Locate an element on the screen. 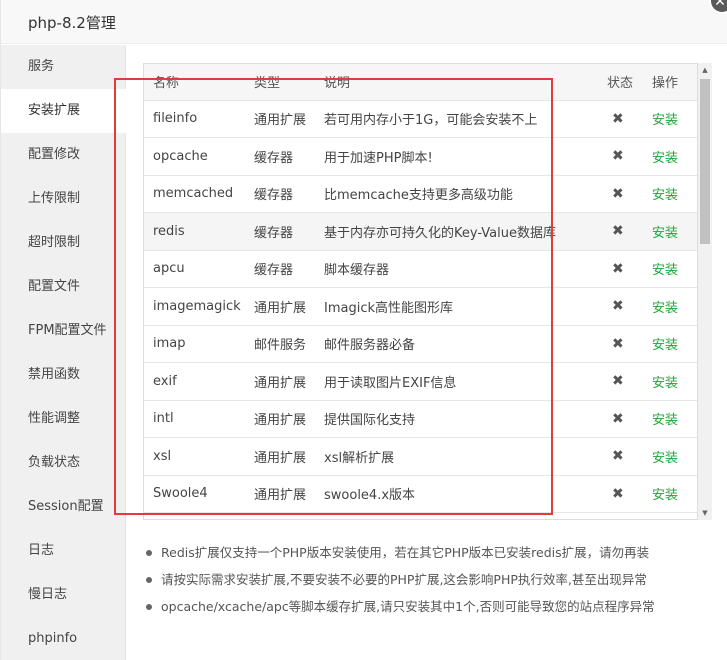 The height and width of the screenshot is (660, 727). table-scrollbar: ▲ ▼ is located at coordinates (705, 291).